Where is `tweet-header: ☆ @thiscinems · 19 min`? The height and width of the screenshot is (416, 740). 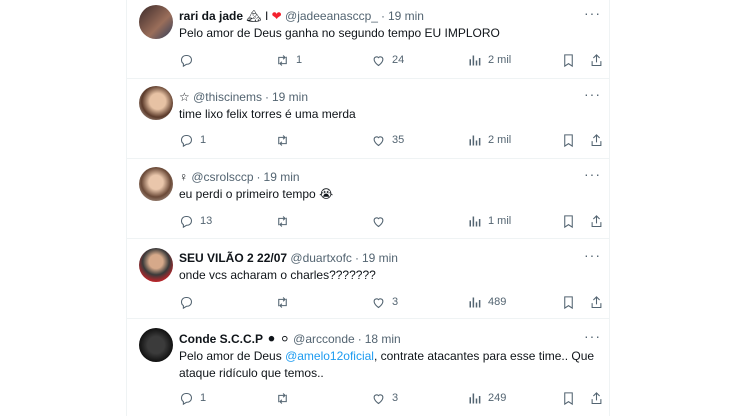
tweet-header: ☆ @thiscinems · 19 min is located at coordinates (244, 97).